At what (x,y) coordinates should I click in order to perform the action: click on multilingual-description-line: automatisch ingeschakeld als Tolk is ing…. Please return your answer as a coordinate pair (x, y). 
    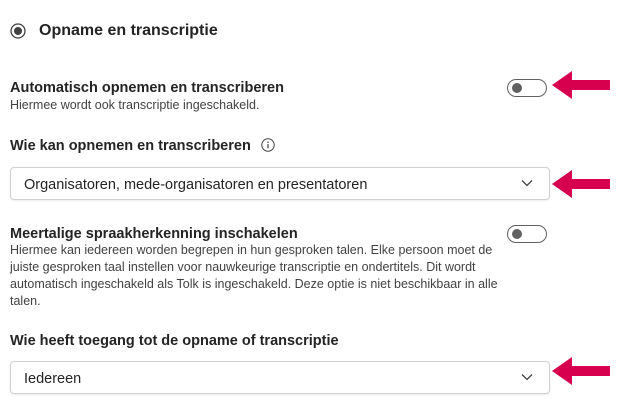
    Looking at the image, I should click on (254, 284).